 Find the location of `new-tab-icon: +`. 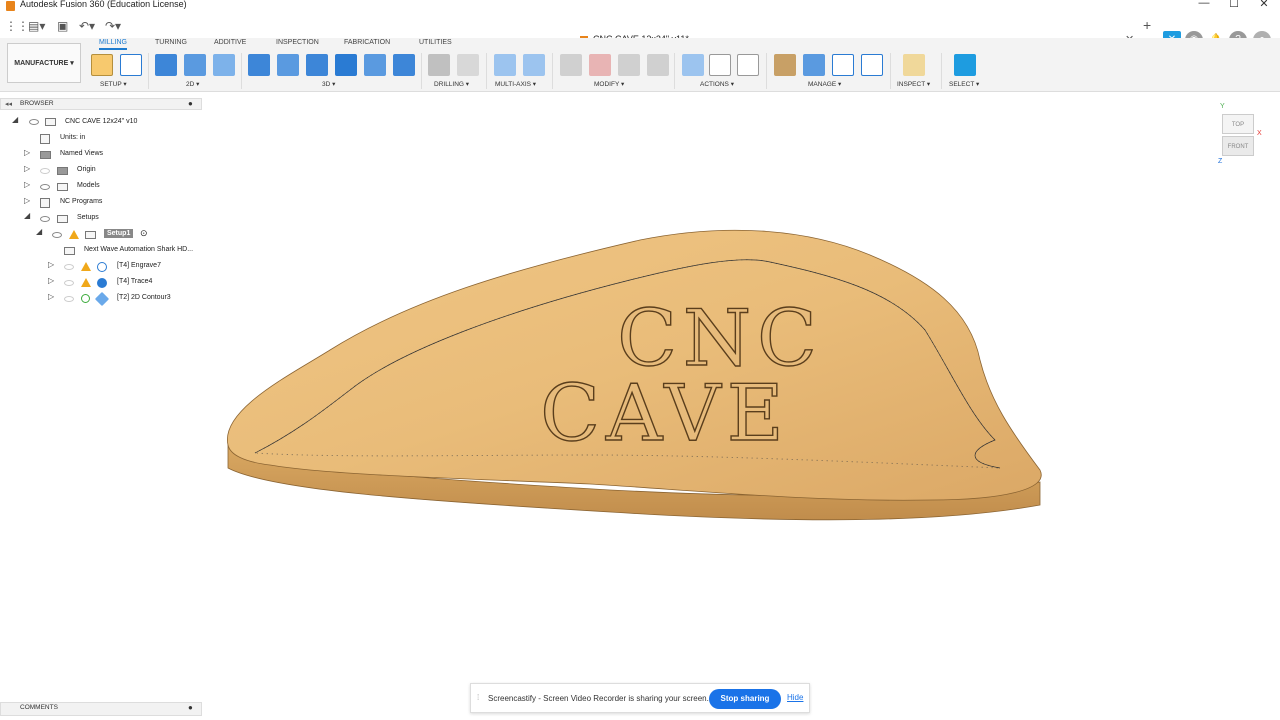

new-tab-icon: + is located at coordinates (1147, 25).